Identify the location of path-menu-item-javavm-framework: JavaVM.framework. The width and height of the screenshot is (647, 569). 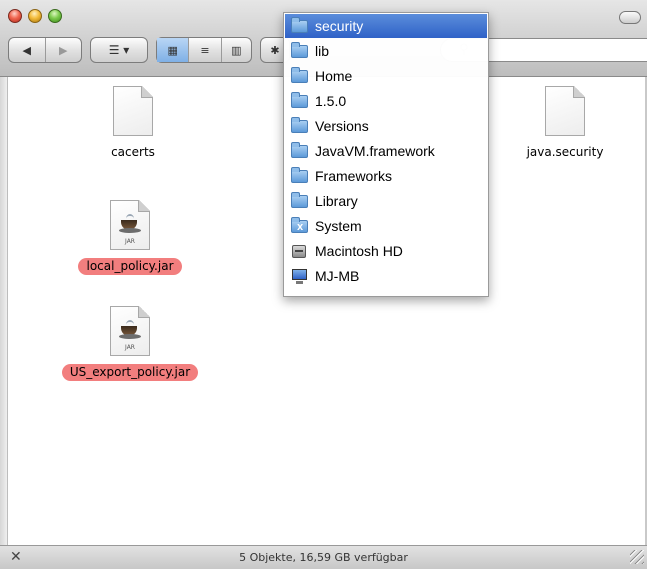
(386, 151).